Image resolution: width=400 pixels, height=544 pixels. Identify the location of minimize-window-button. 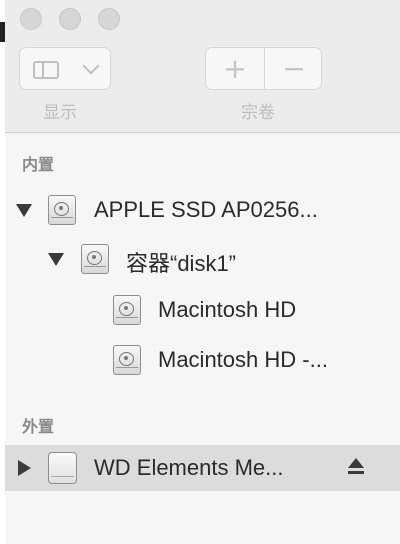
(70, 19).